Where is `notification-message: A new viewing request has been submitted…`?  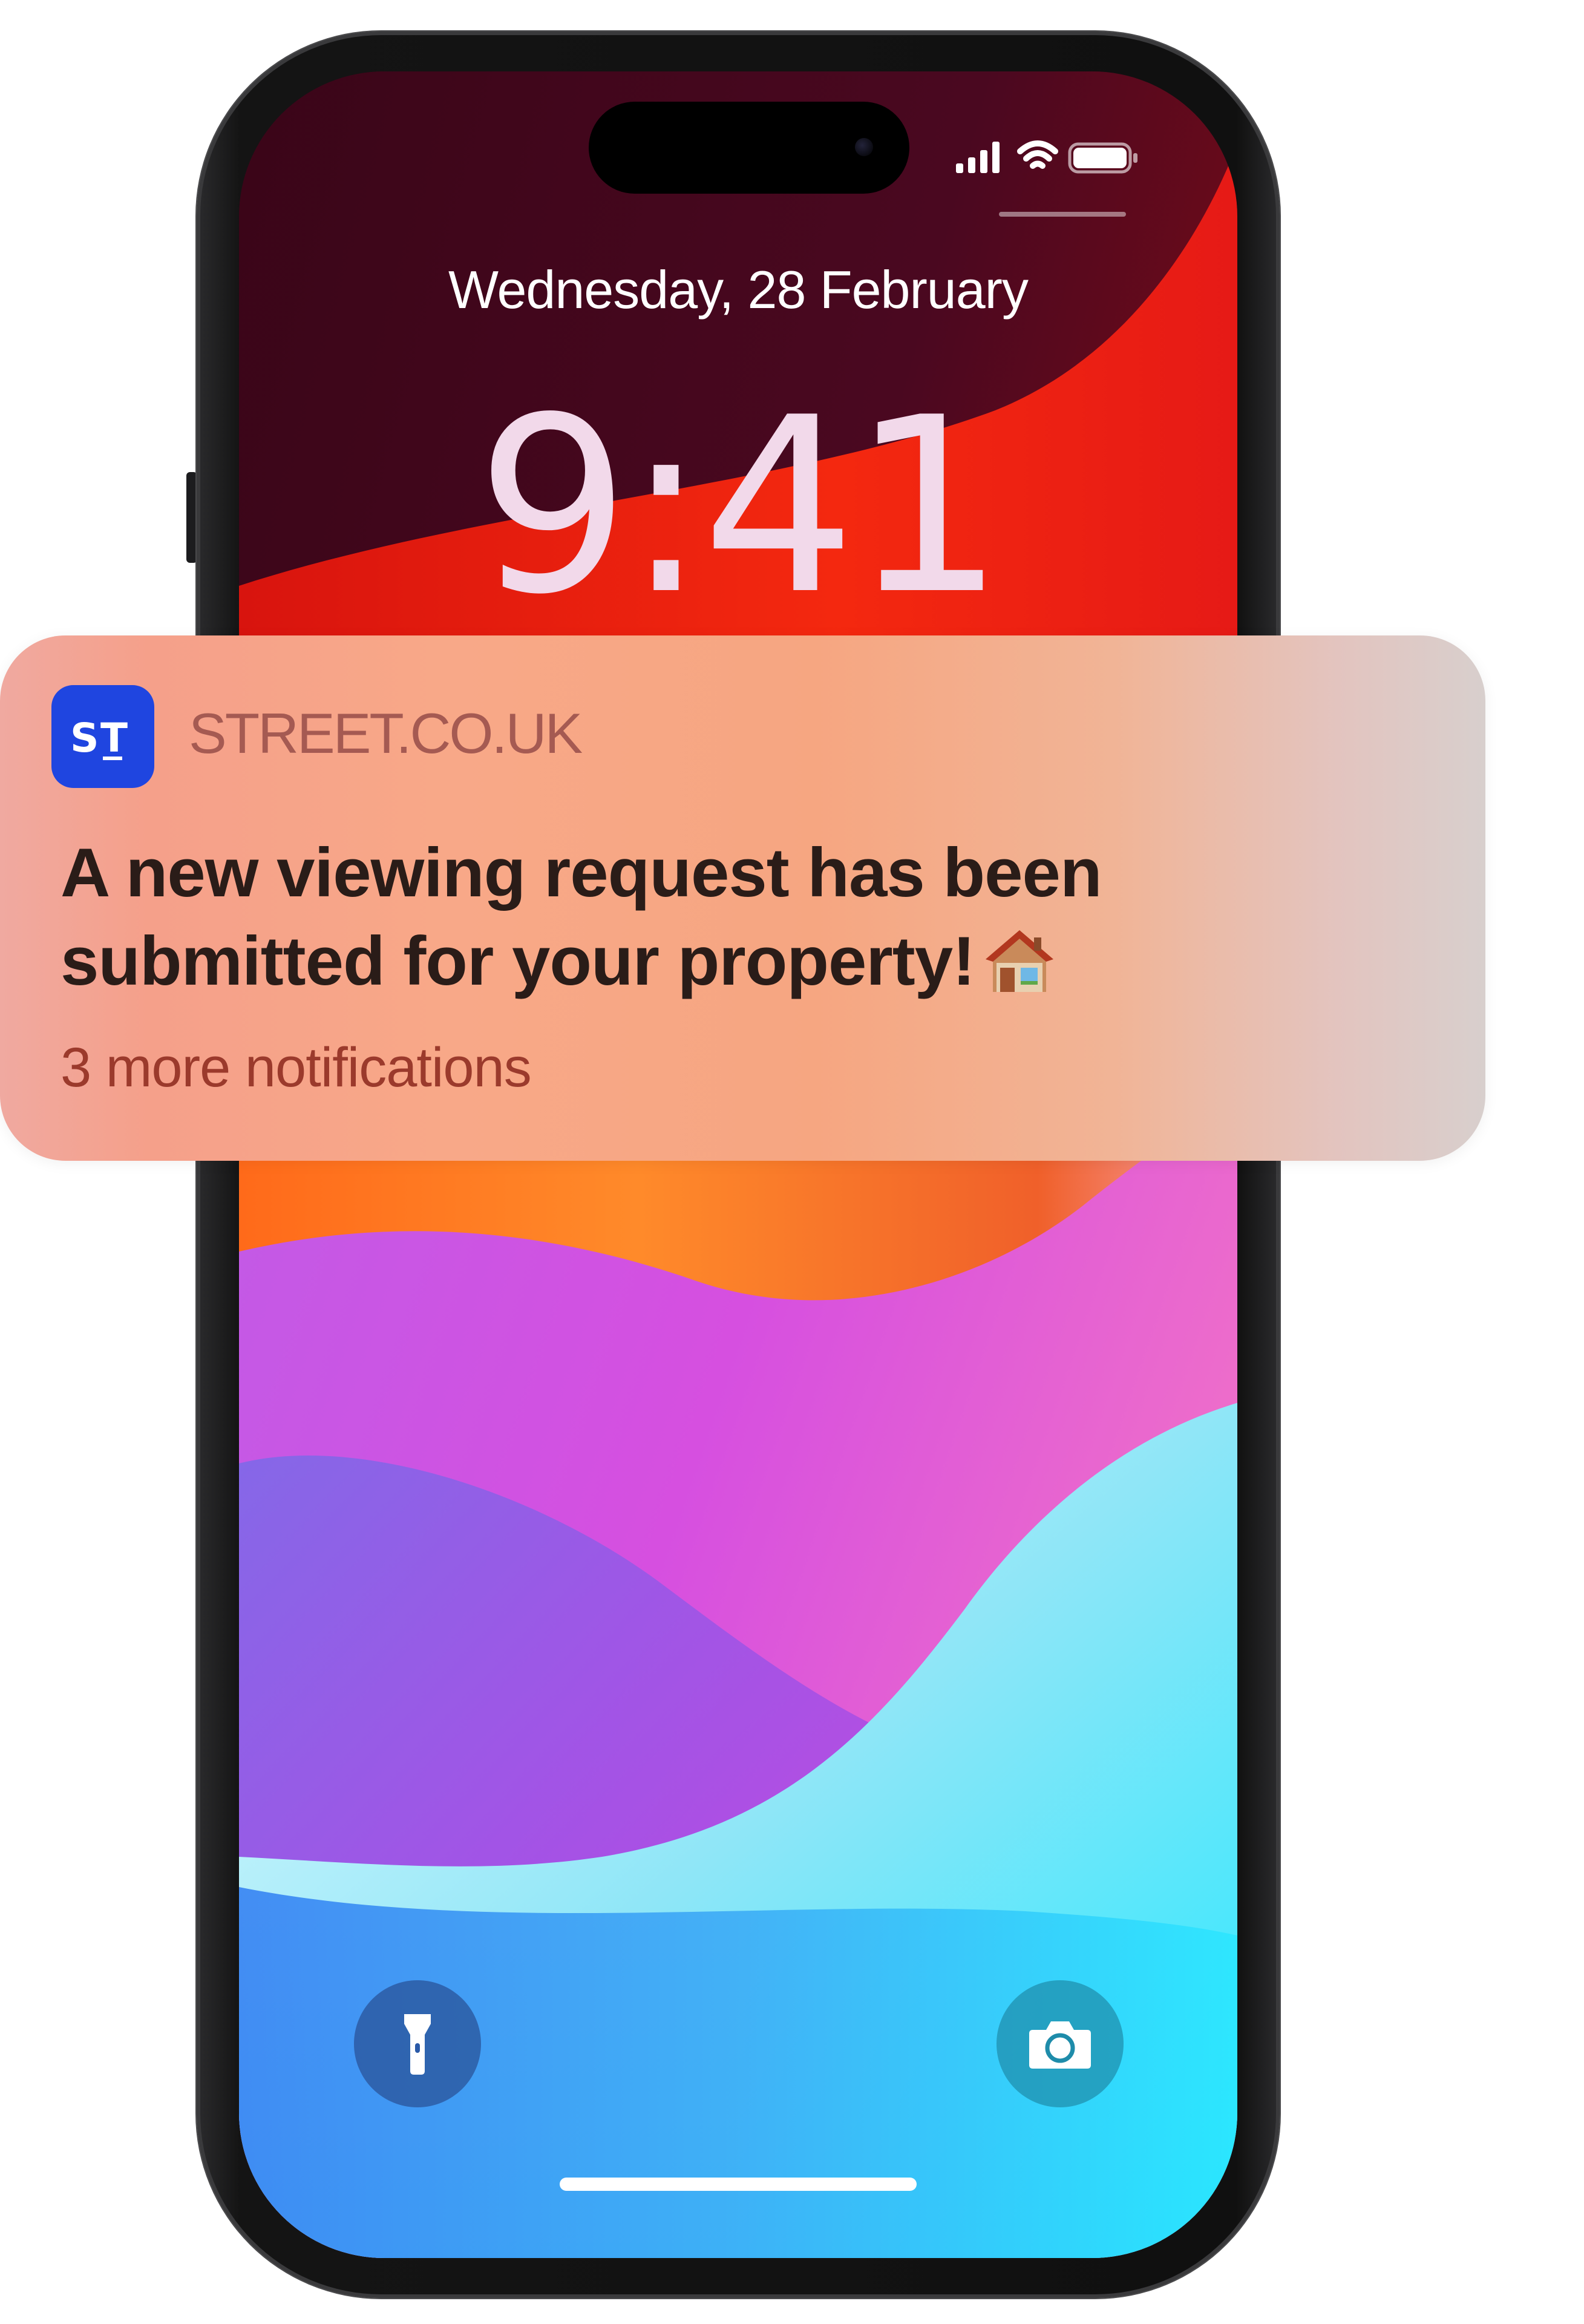 notification-message: A new viewing request has been submitted… is located at coordinates (750, 917).